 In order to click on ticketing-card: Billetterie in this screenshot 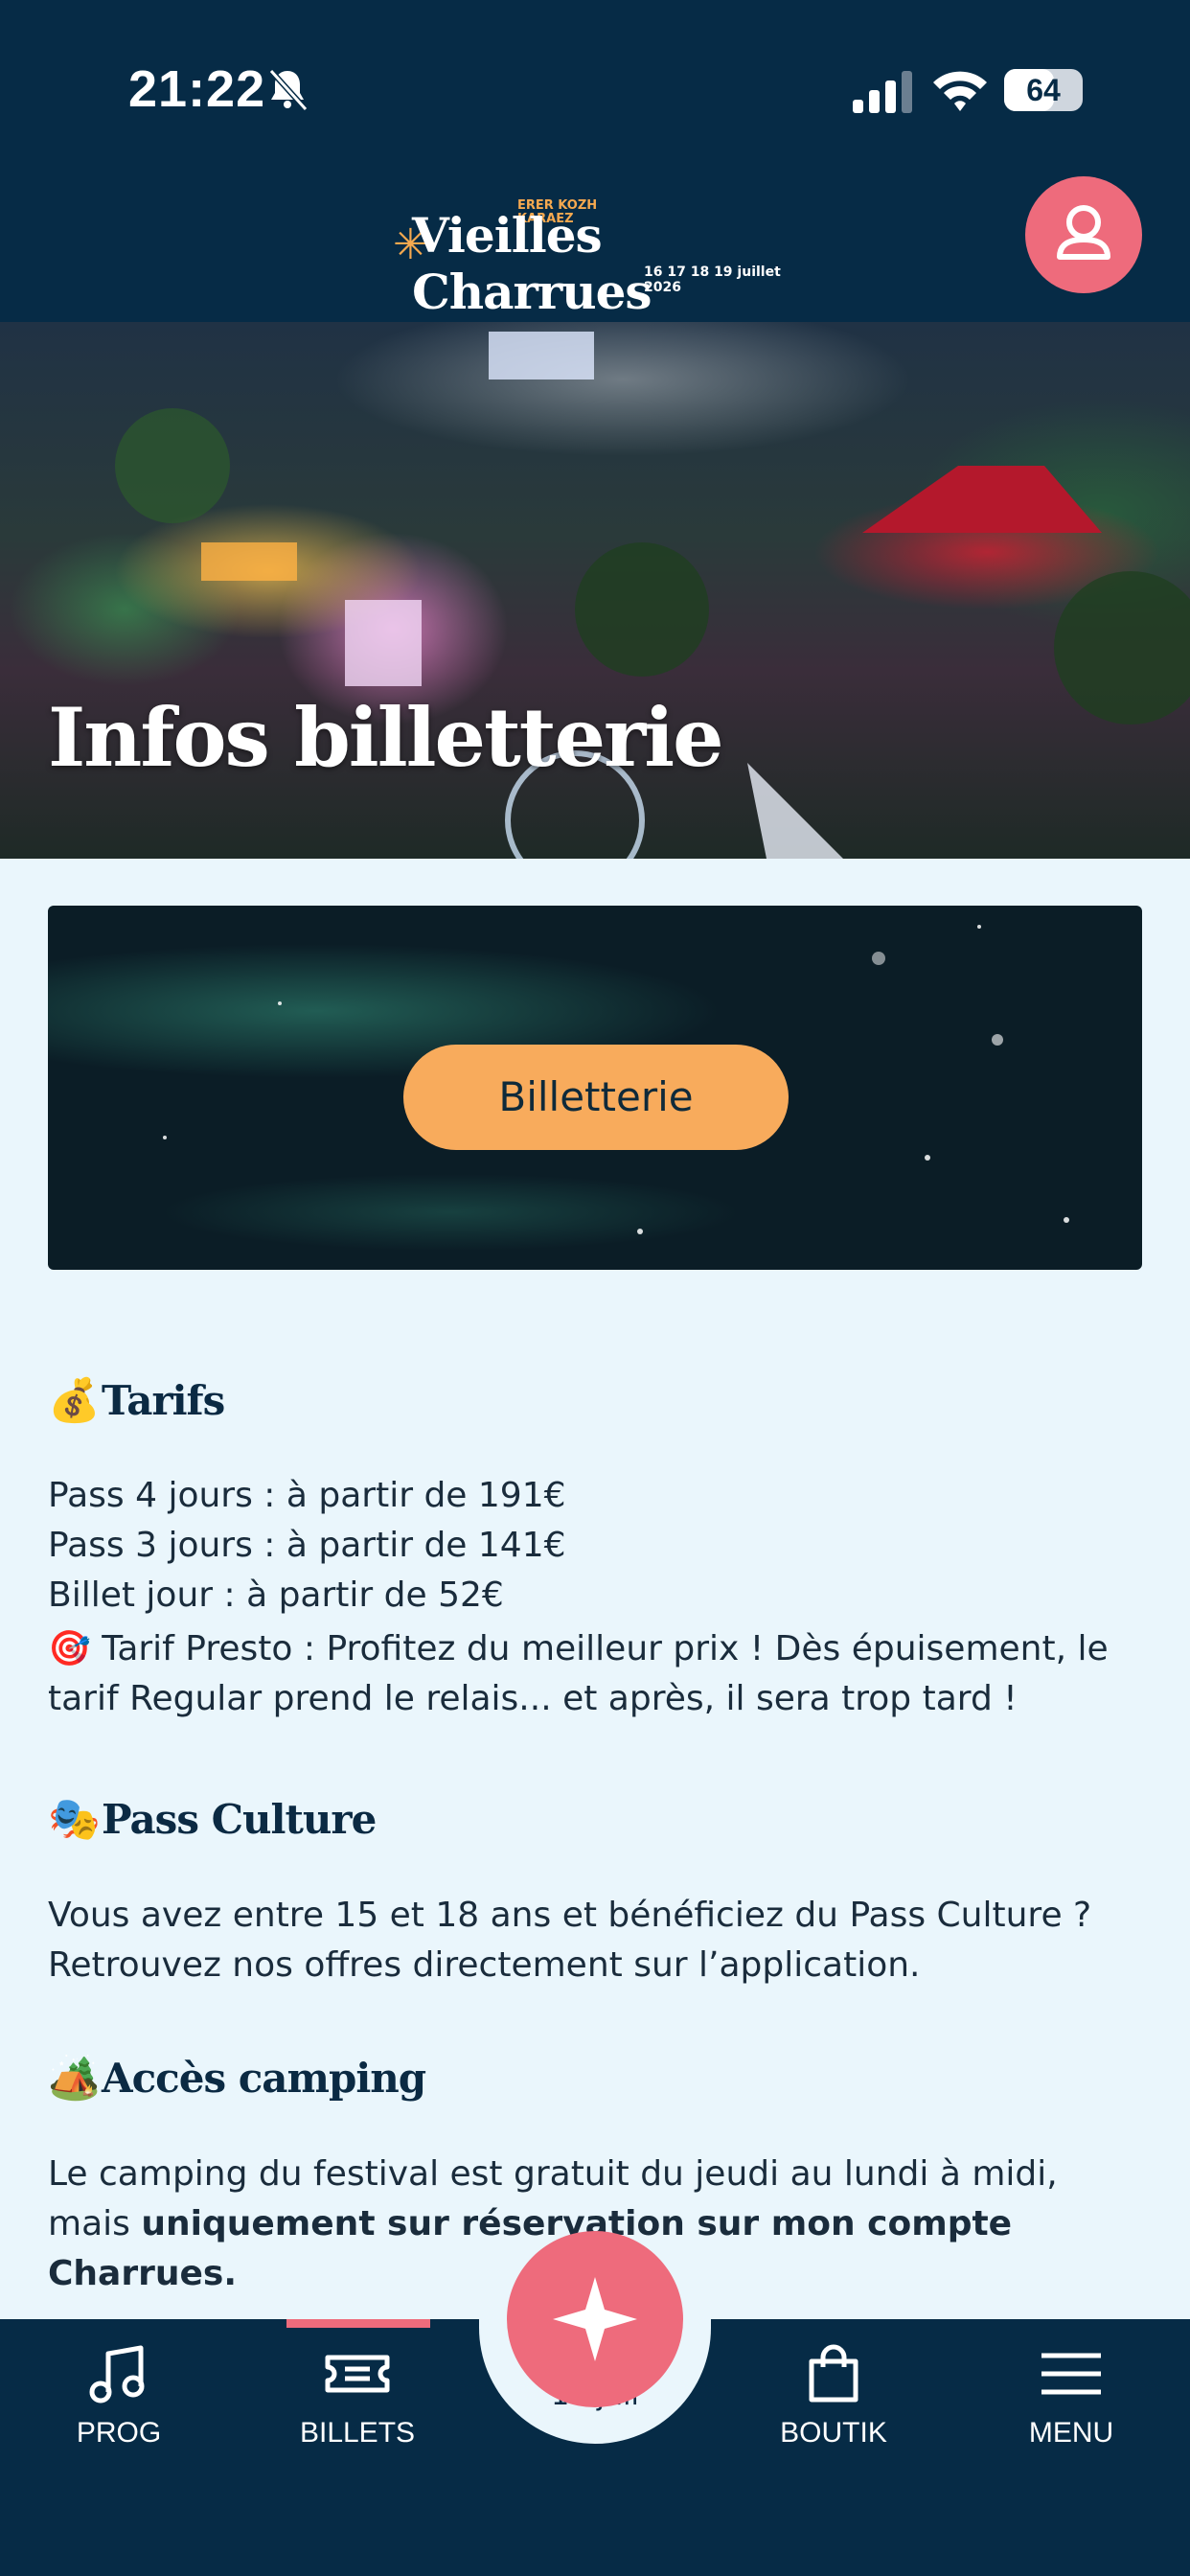, I will do `click(595, 1088)`.